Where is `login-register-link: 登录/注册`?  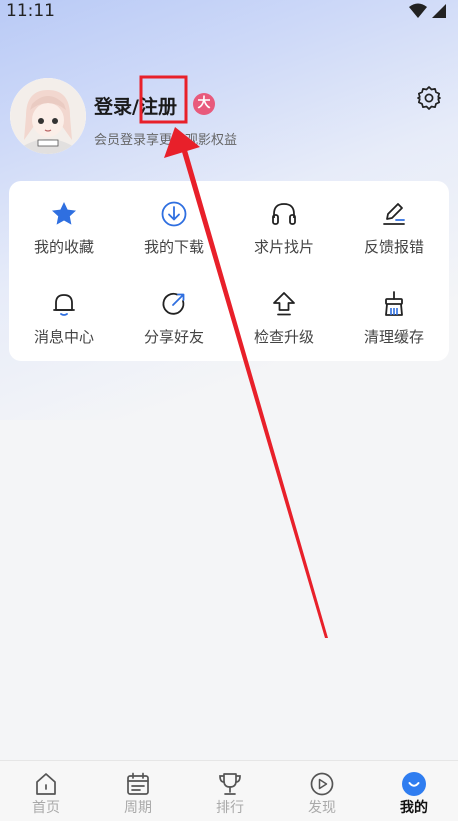 login-register-link: 登录/注册 is located at coordinates (135, 105).